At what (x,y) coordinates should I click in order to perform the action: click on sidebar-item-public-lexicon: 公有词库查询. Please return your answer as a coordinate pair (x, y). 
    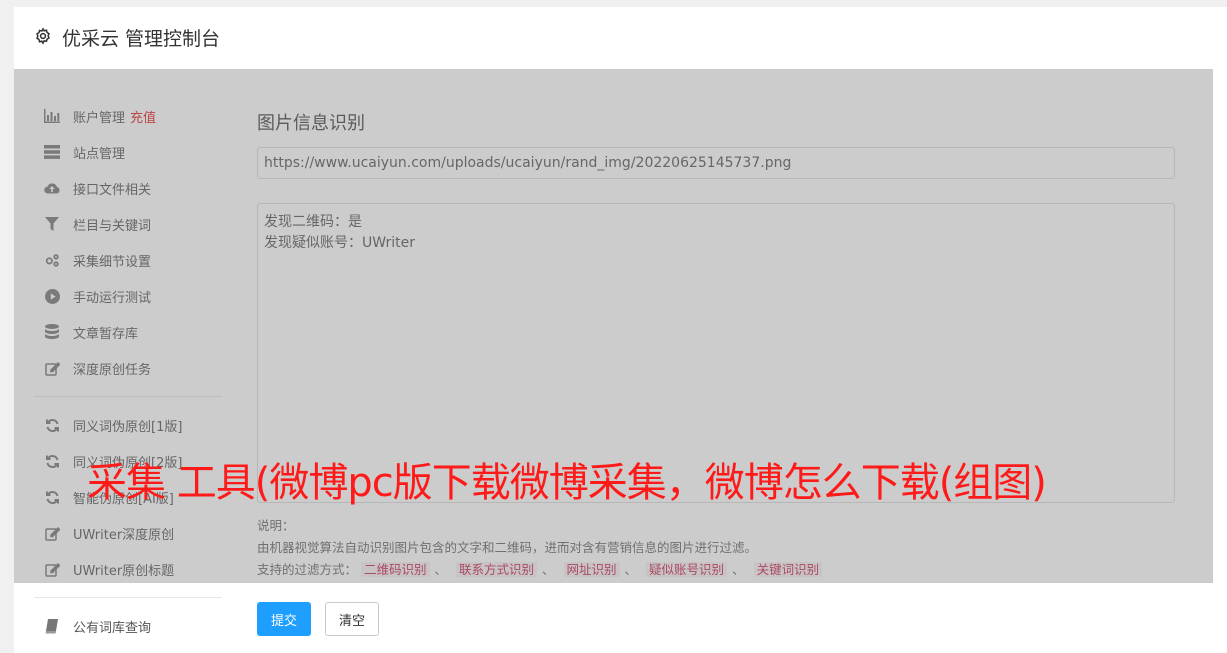
    Looking at the image, I should click on (97, 626).